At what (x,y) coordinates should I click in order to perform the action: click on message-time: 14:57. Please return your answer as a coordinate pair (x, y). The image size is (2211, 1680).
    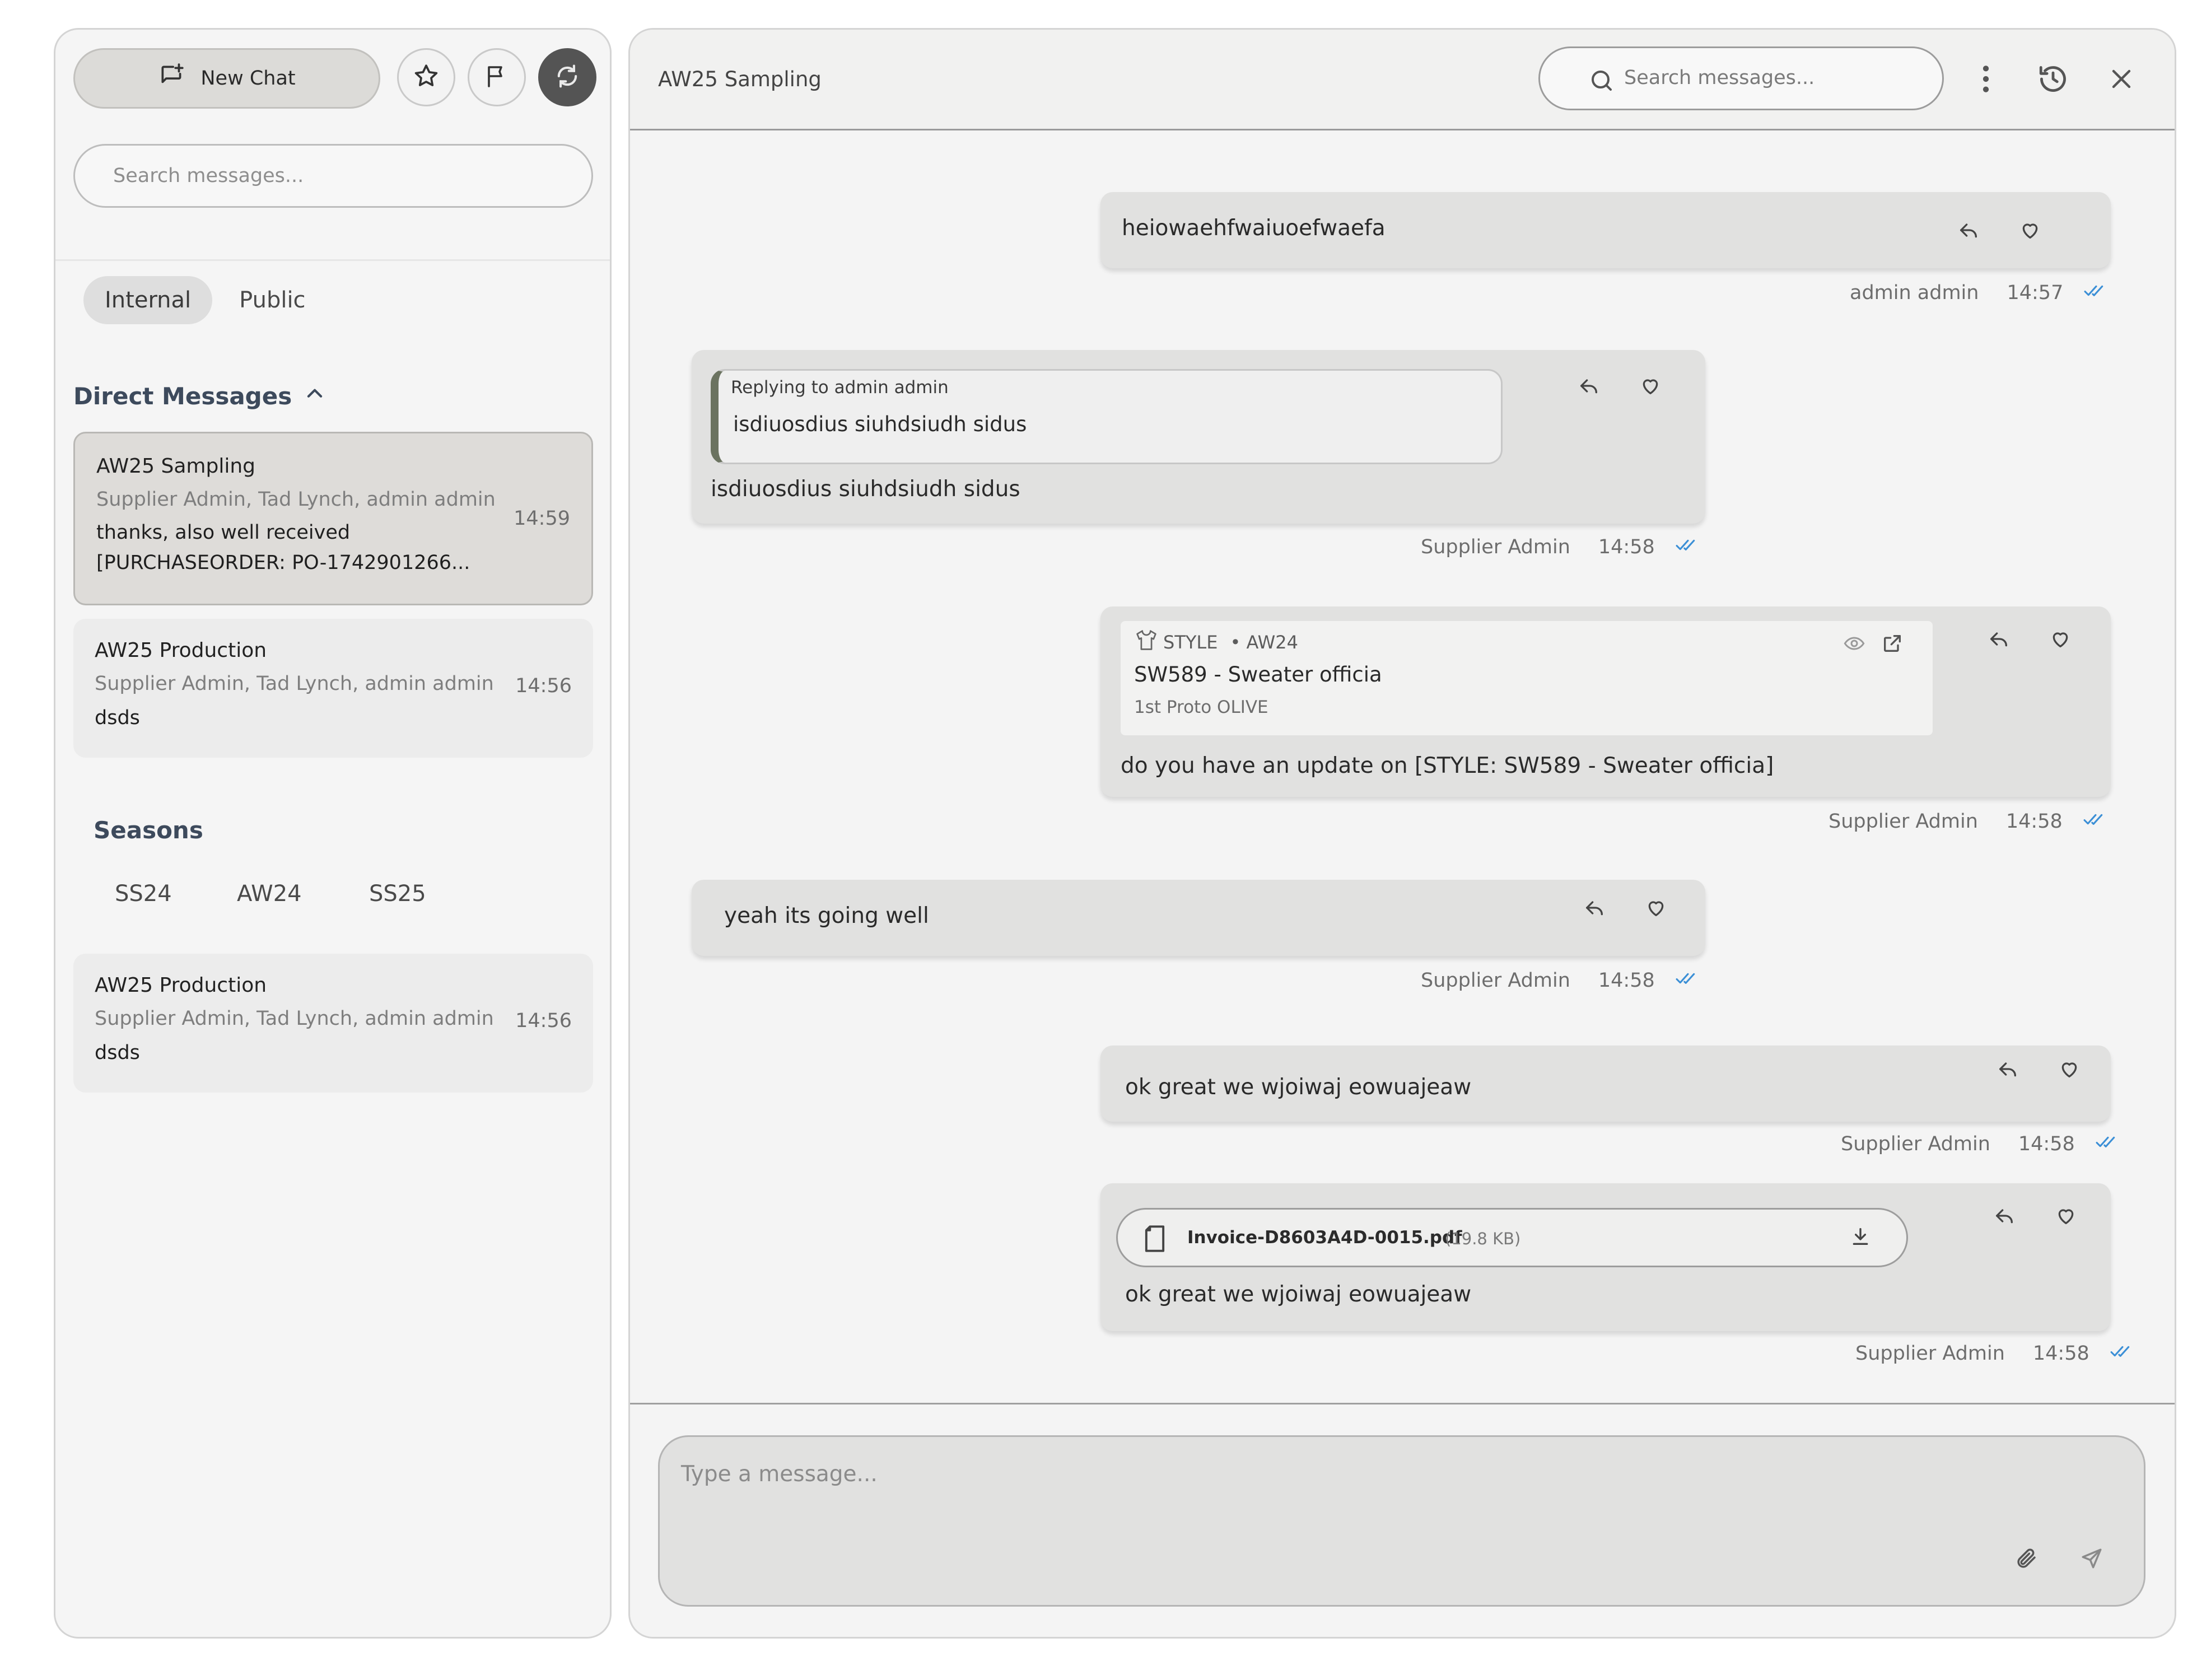
    Looking at the image, I should click on (2036, 293).